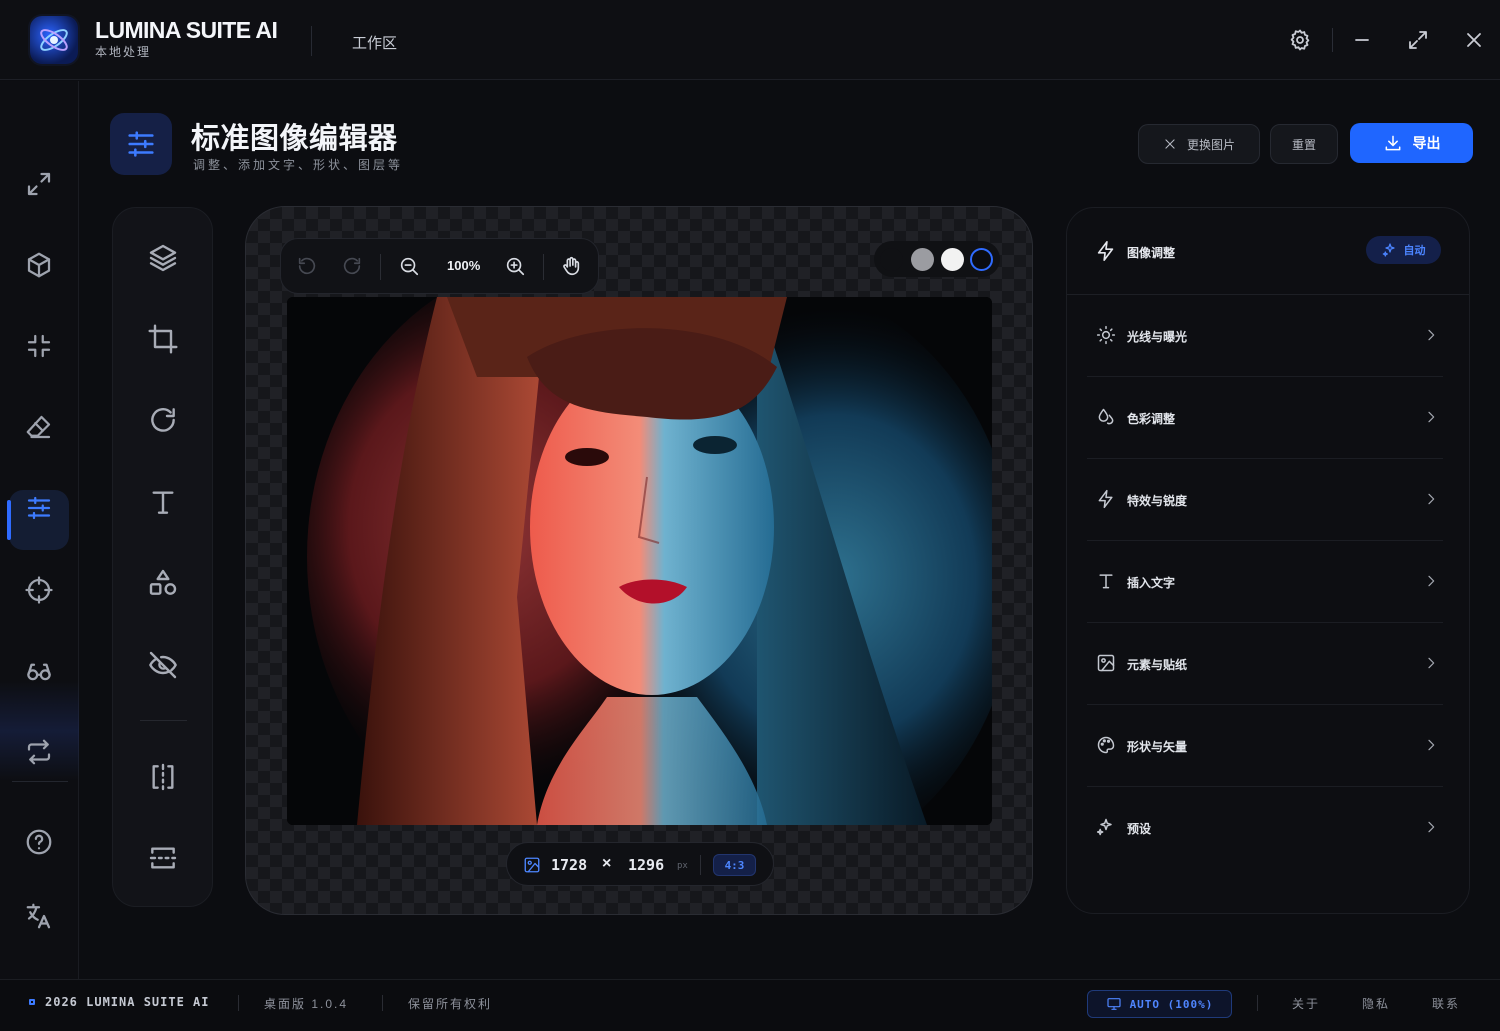  I want to click on aspect-ratio-badge: 4:3, so click(734, 865).